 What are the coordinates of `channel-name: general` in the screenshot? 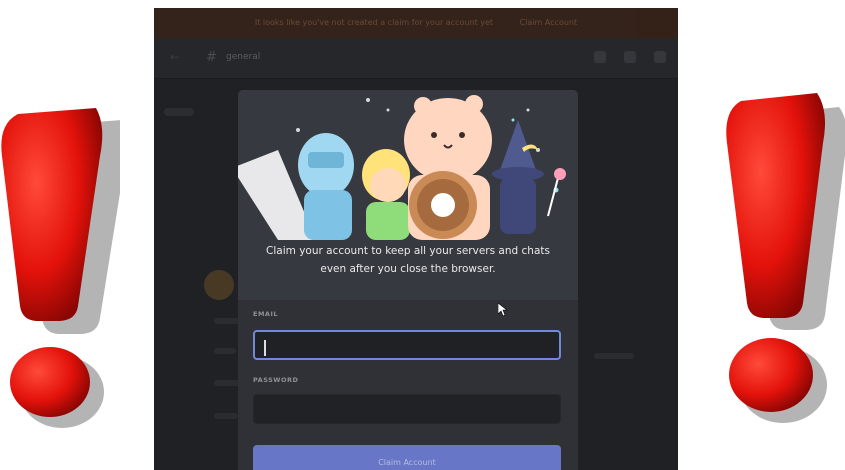 It's located at (243, 57).